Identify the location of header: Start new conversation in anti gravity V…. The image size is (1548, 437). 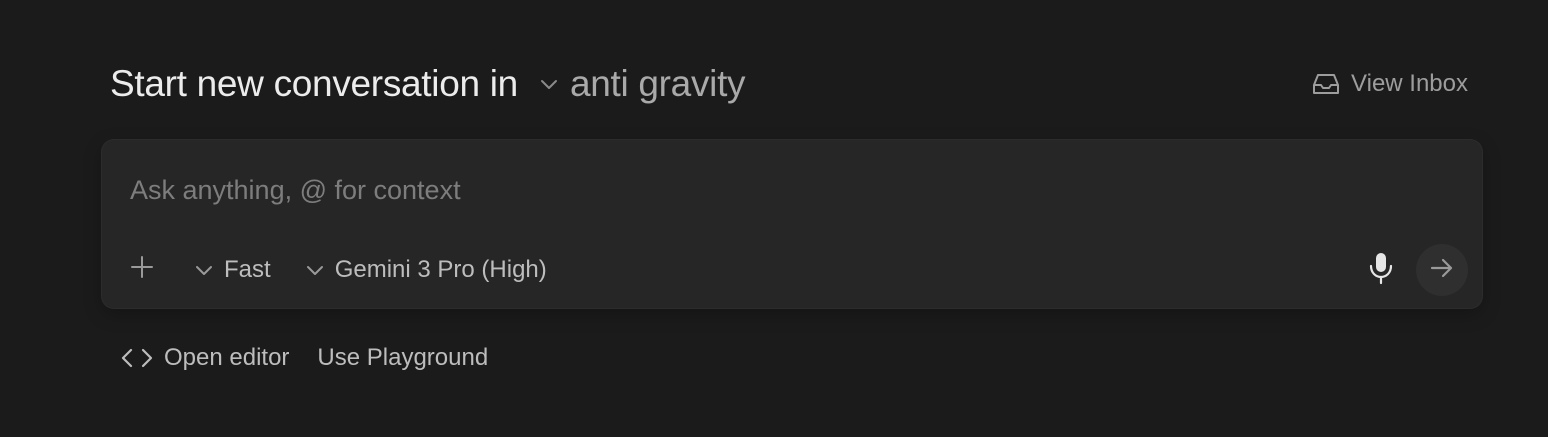
(789, 84).